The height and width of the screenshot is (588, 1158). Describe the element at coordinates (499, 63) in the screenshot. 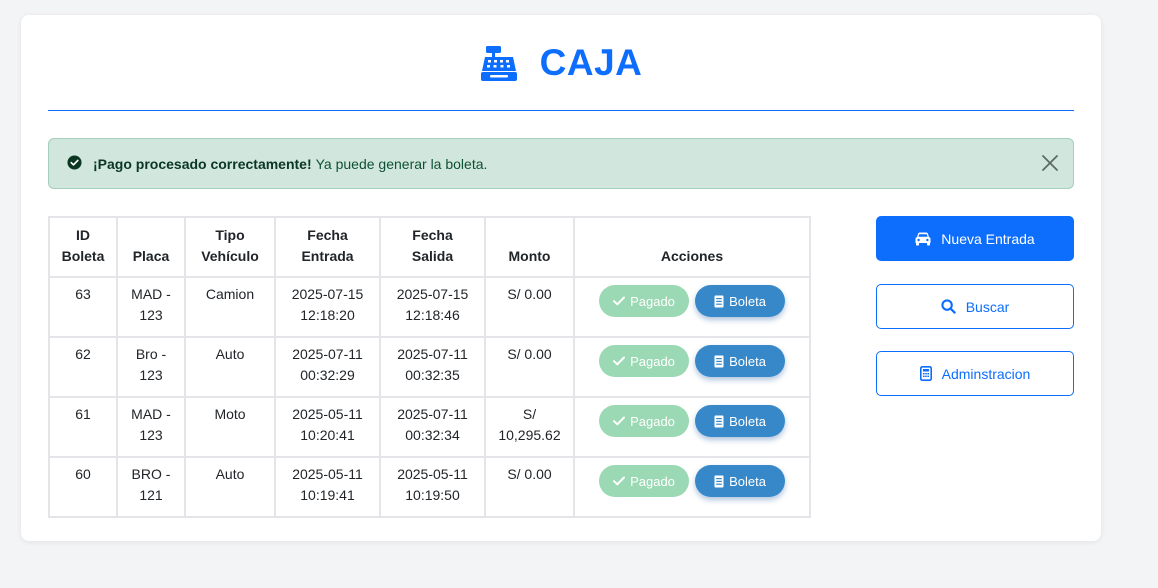

I see `cash-register-icon` at that location.